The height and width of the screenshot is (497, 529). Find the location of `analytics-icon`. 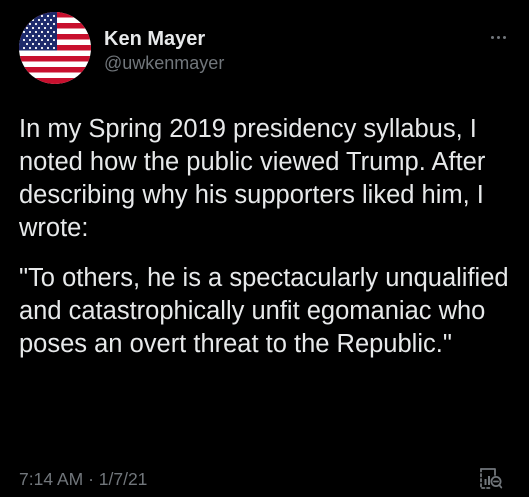

analytics-icon is located at coordinates (491, 478).